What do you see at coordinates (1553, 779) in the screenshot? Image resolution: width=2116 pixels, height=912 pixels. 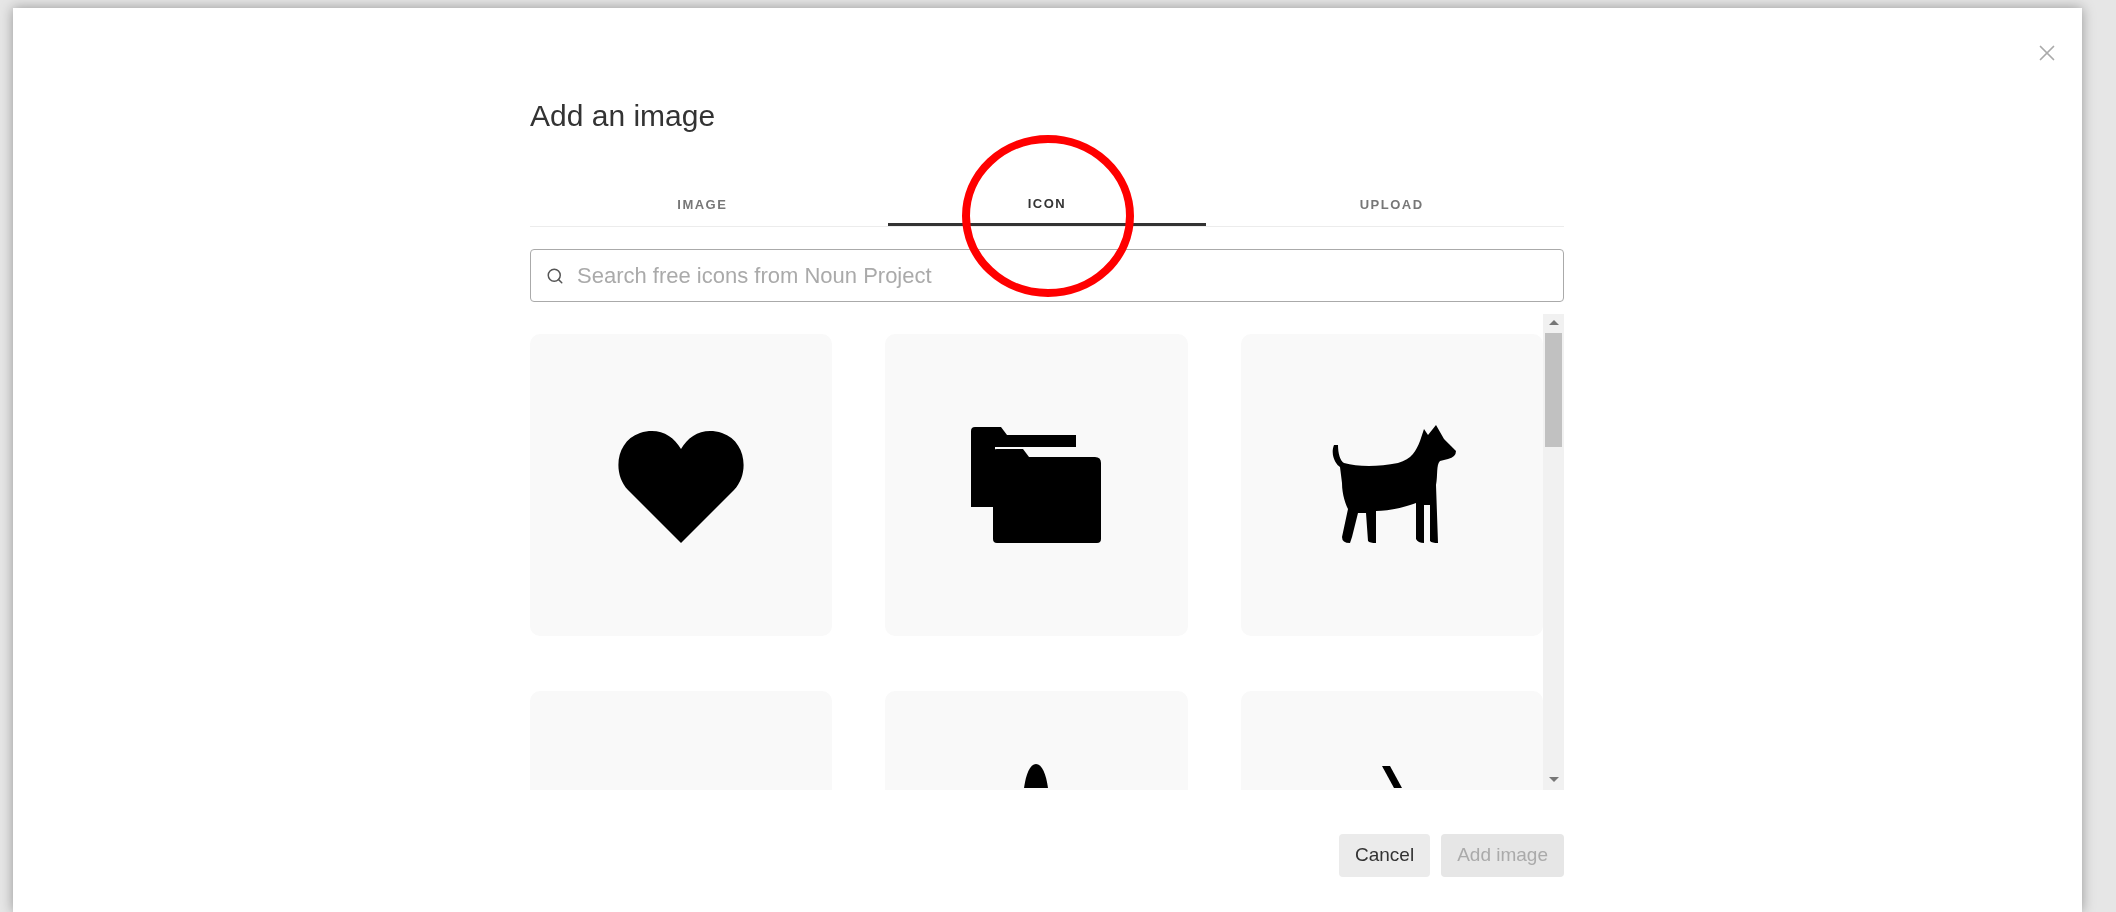 I see `scroll-down-icon` at bounding box center [1553, 779].